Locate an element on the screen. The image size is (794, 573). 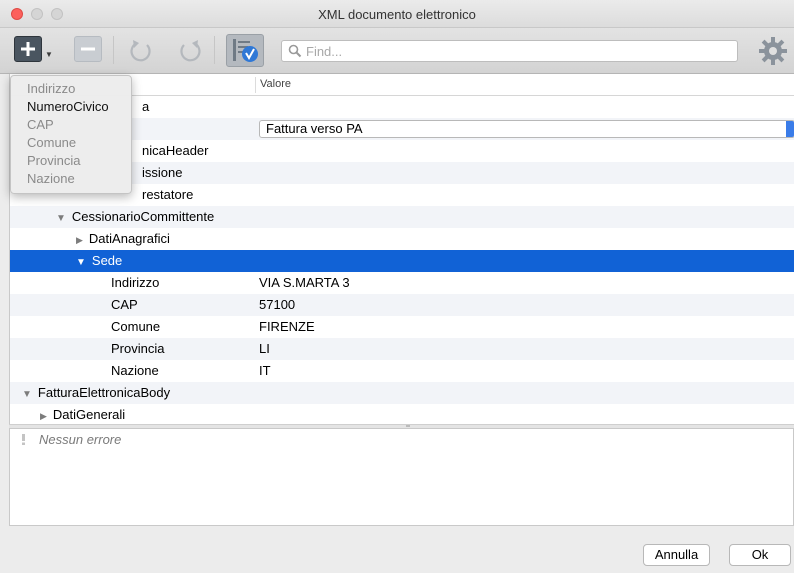
gear-icon is located at coordinates (773, 51).